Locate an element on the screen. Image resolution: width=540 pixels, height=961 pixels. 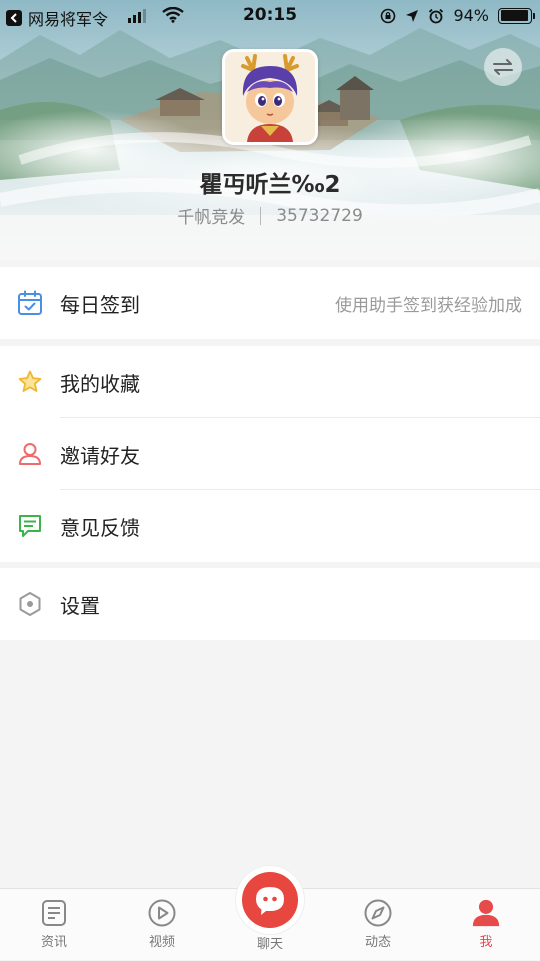
avatar-character-image is located at coordinates (270, 97).